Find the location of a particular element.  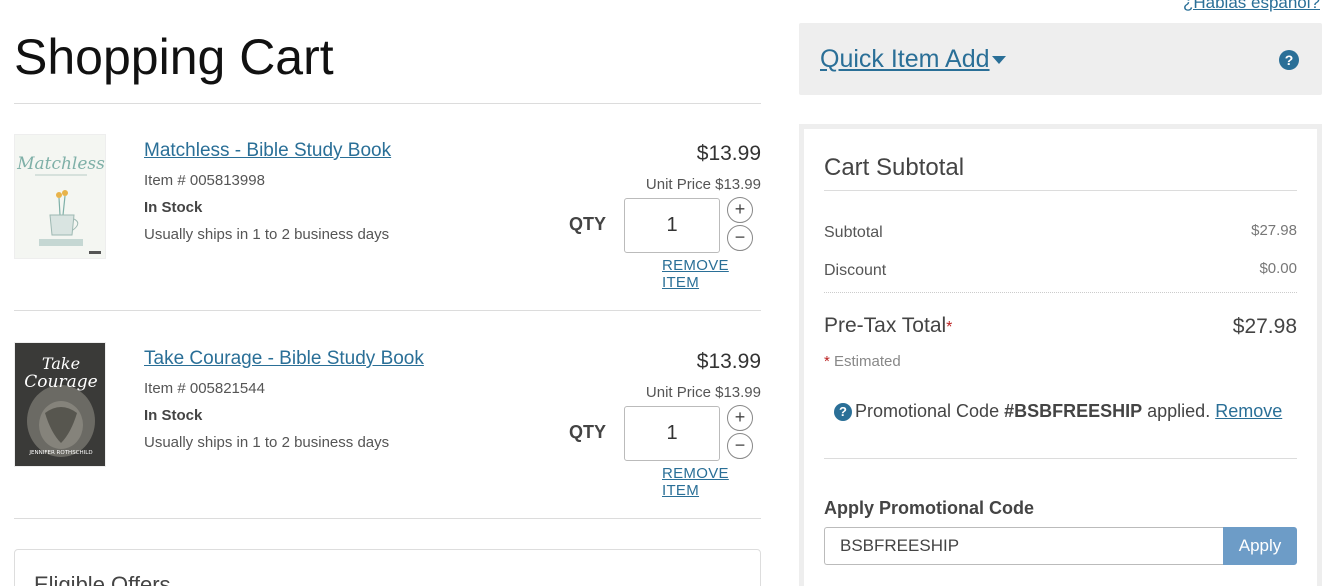

language-link: ¿Hablas español? is located at coordinates (1251, 6).